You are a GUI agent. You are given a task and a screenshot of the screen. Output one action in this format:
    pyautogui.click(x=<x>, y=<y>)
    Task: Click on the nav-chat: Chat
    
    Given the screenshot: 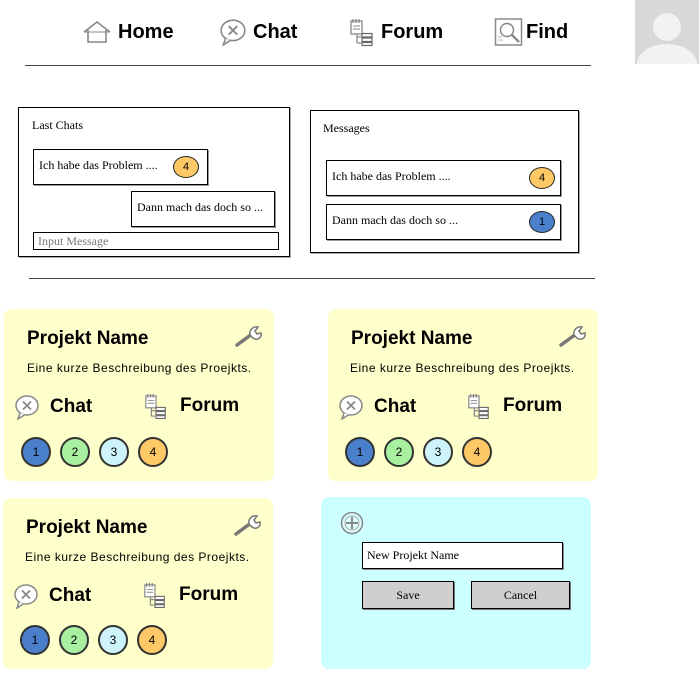 What is the action you would take?
    pyautogui.click(x=258, y=32)
    